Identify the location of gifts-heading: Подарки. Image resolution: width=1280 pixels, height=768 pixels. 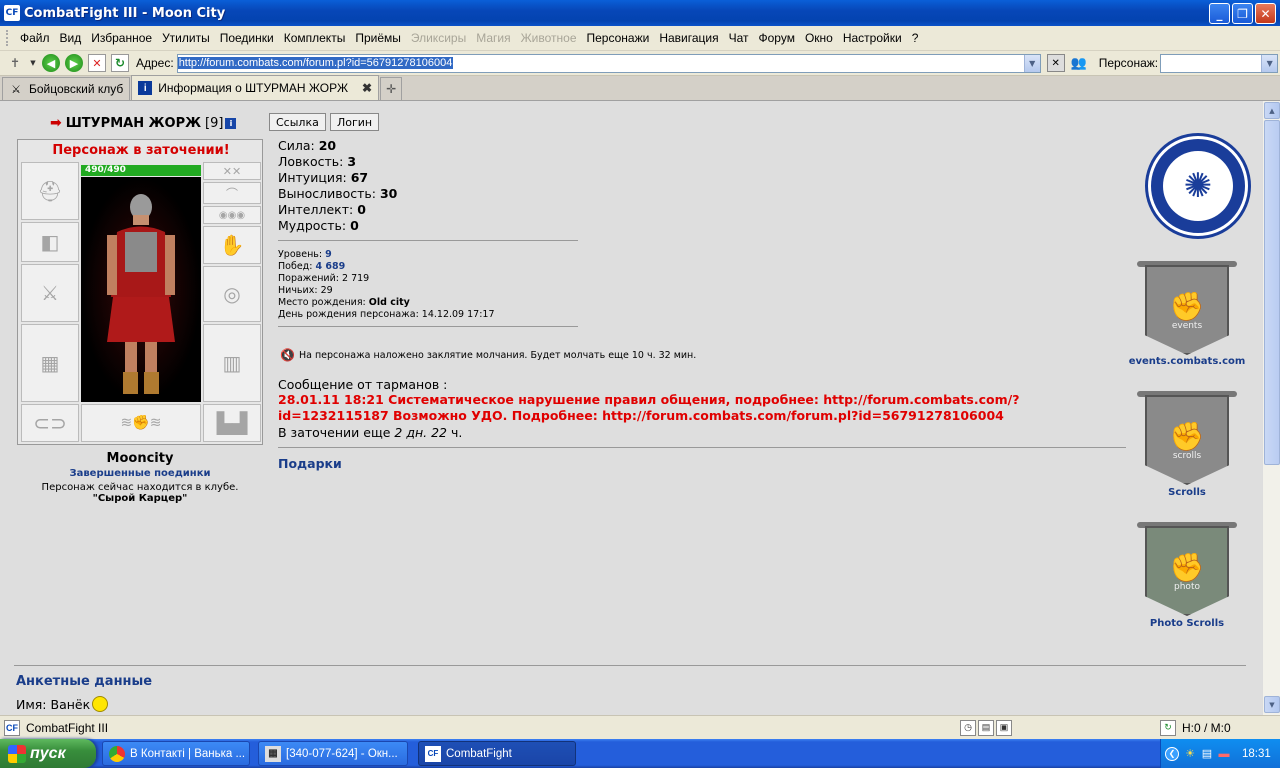
(310, 463).